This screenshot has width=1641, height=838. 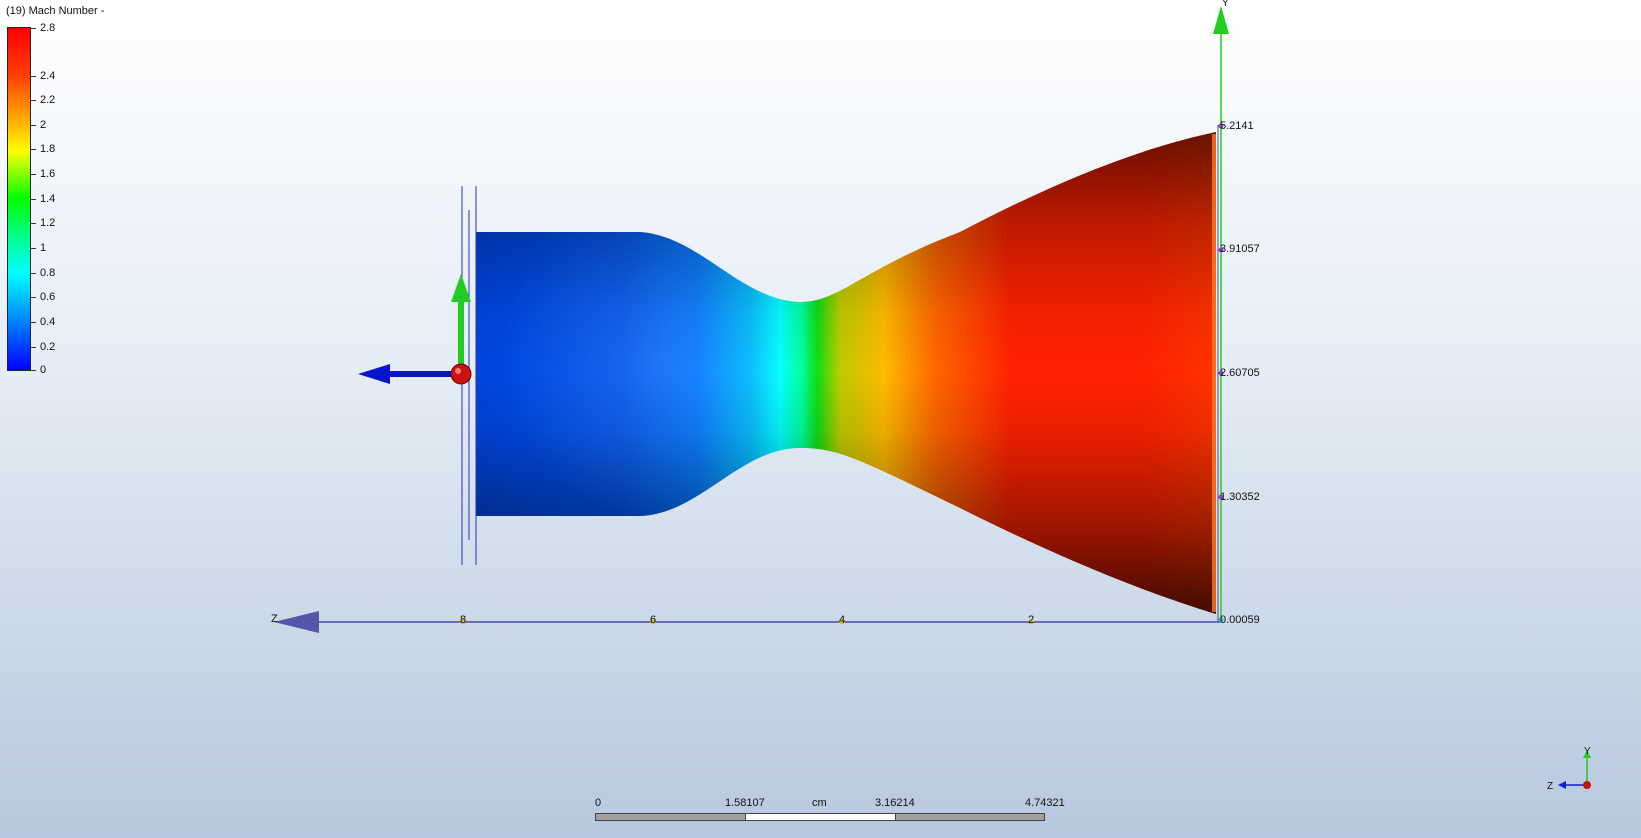 I want to click on triad-z-label: Z, so click(x=1550, y=785).